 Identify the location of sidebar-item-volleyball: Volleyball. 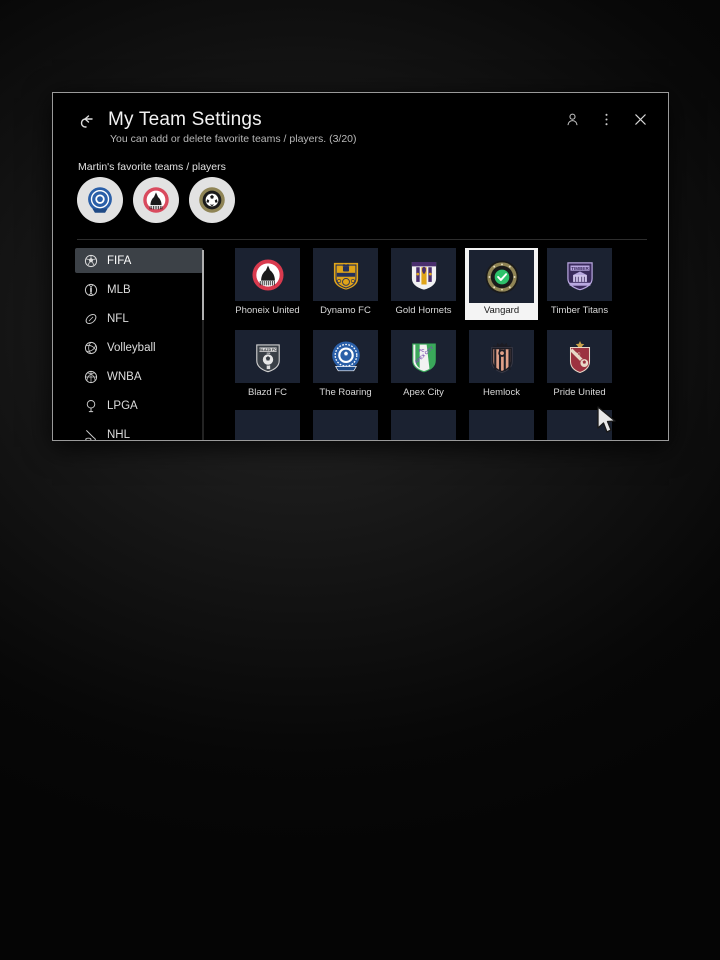
(139, 347).